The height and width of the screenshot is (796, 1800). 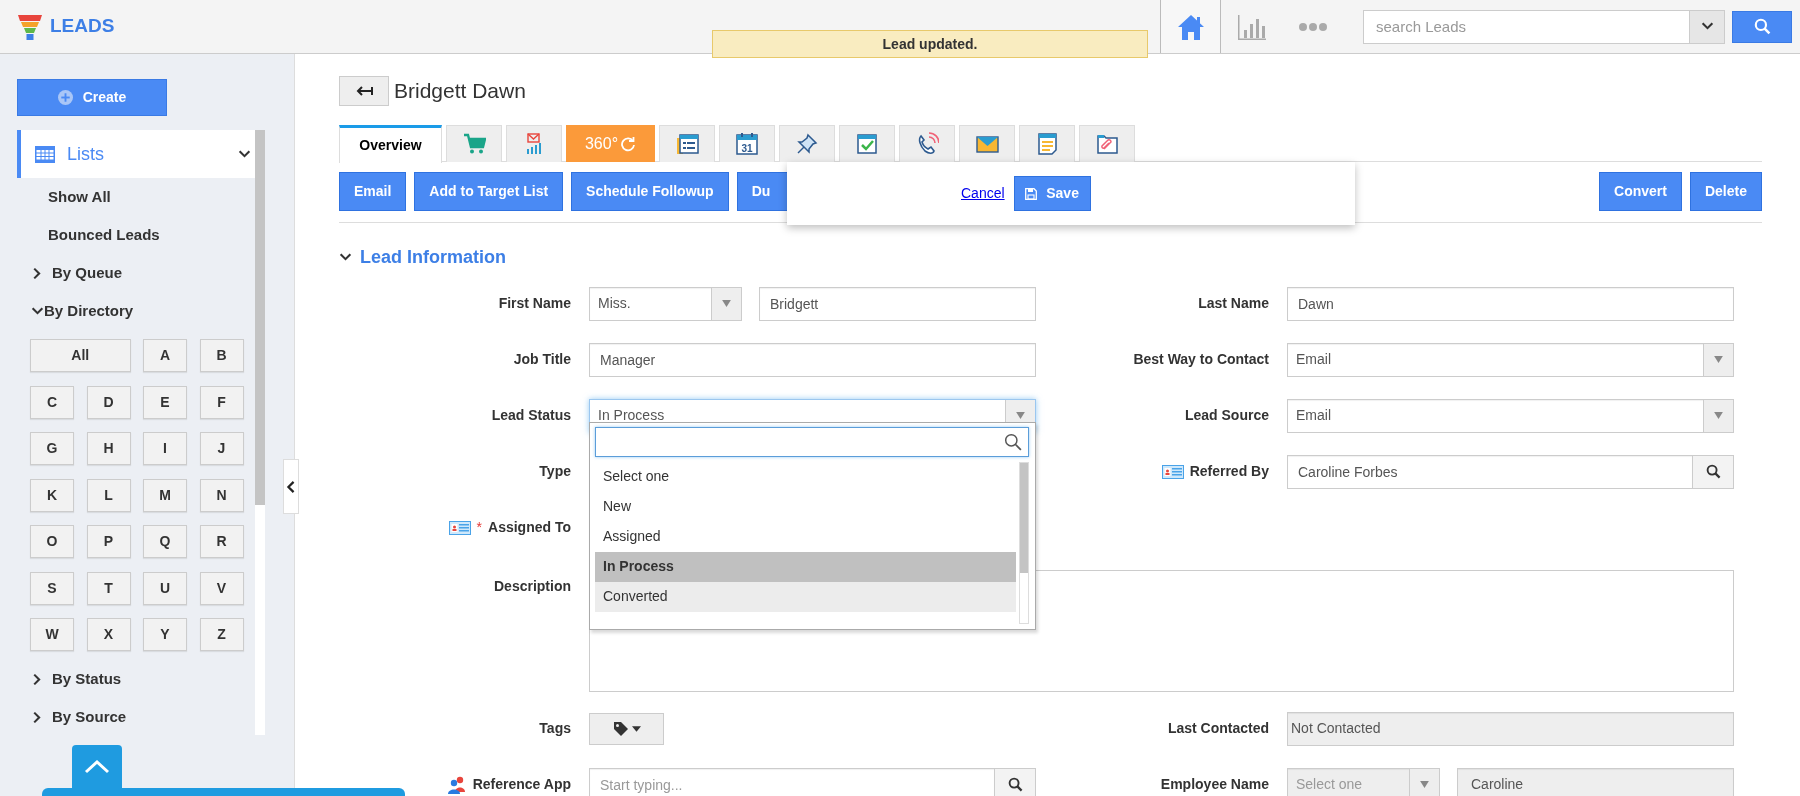 What do you see at coordinates (390, 143) in the screenshot?
I see `tab: Overview` at bounding box center [390, 143].